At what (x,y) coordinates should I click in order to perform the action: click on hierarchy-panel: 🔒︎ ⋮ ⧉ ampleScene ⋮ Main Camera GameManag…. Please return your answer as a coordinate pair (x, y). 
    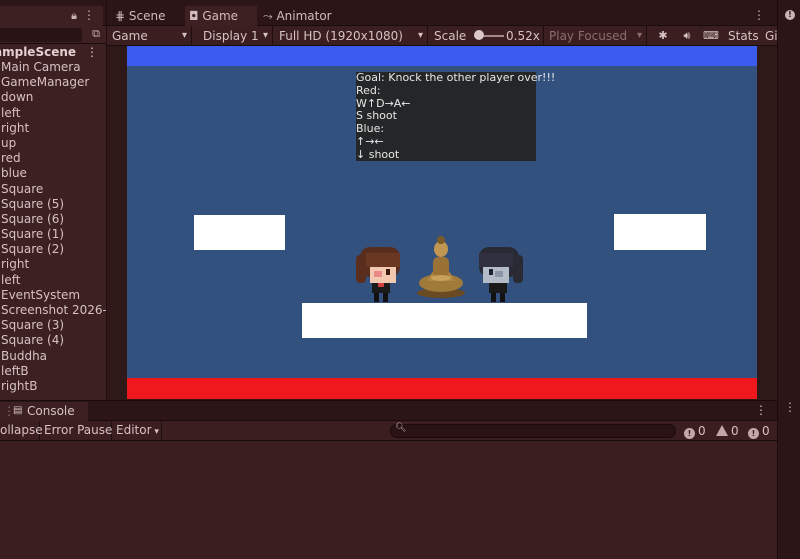
    Looking at the image, I should click on (53, 200).